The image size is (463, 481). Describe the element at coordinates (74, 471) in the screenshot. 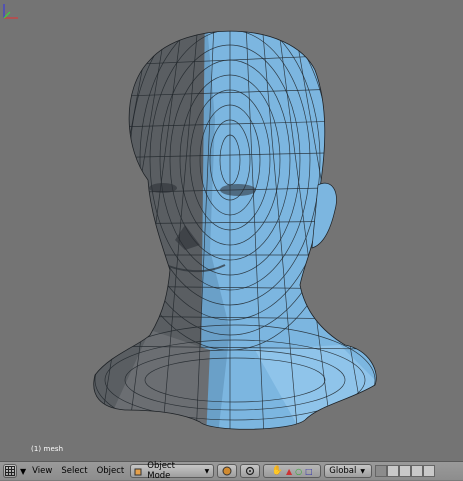

I see `menu-select: Select` at that location.